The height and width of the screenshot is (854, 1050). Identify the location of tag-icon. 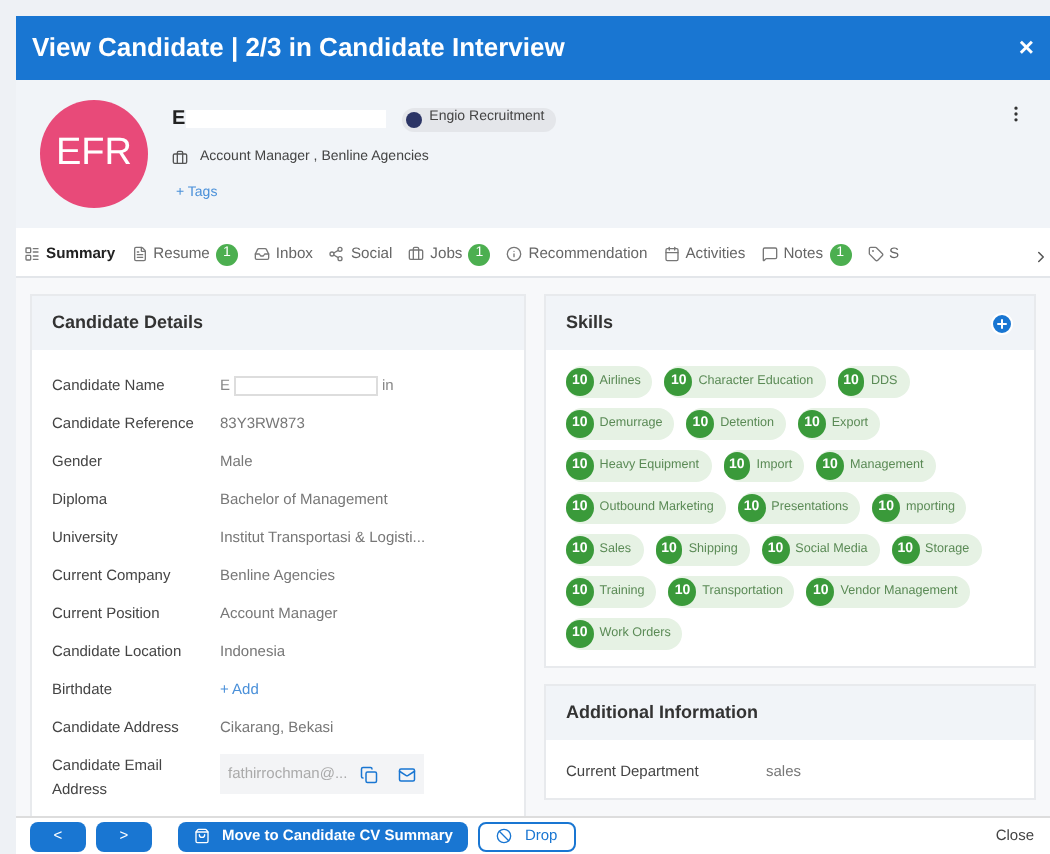
(875, 254).